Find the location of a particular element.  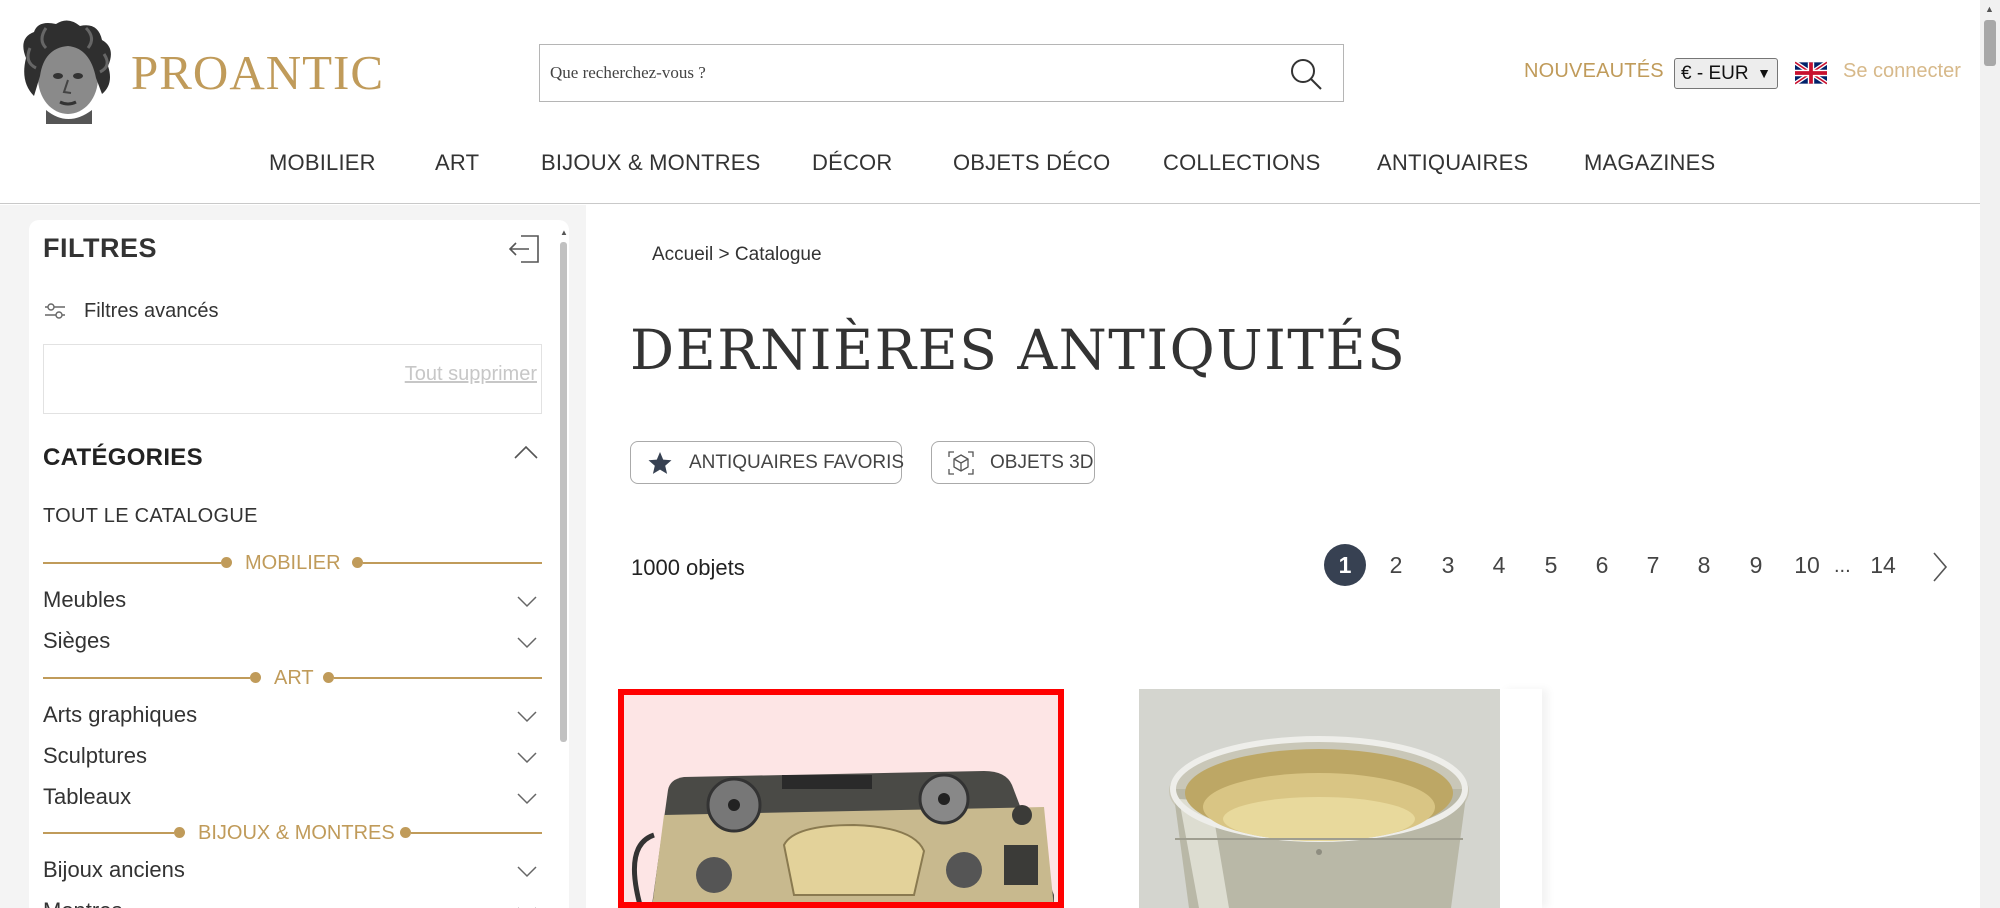

category-item-meubles: Meubles is located at coordinates (292, 602).